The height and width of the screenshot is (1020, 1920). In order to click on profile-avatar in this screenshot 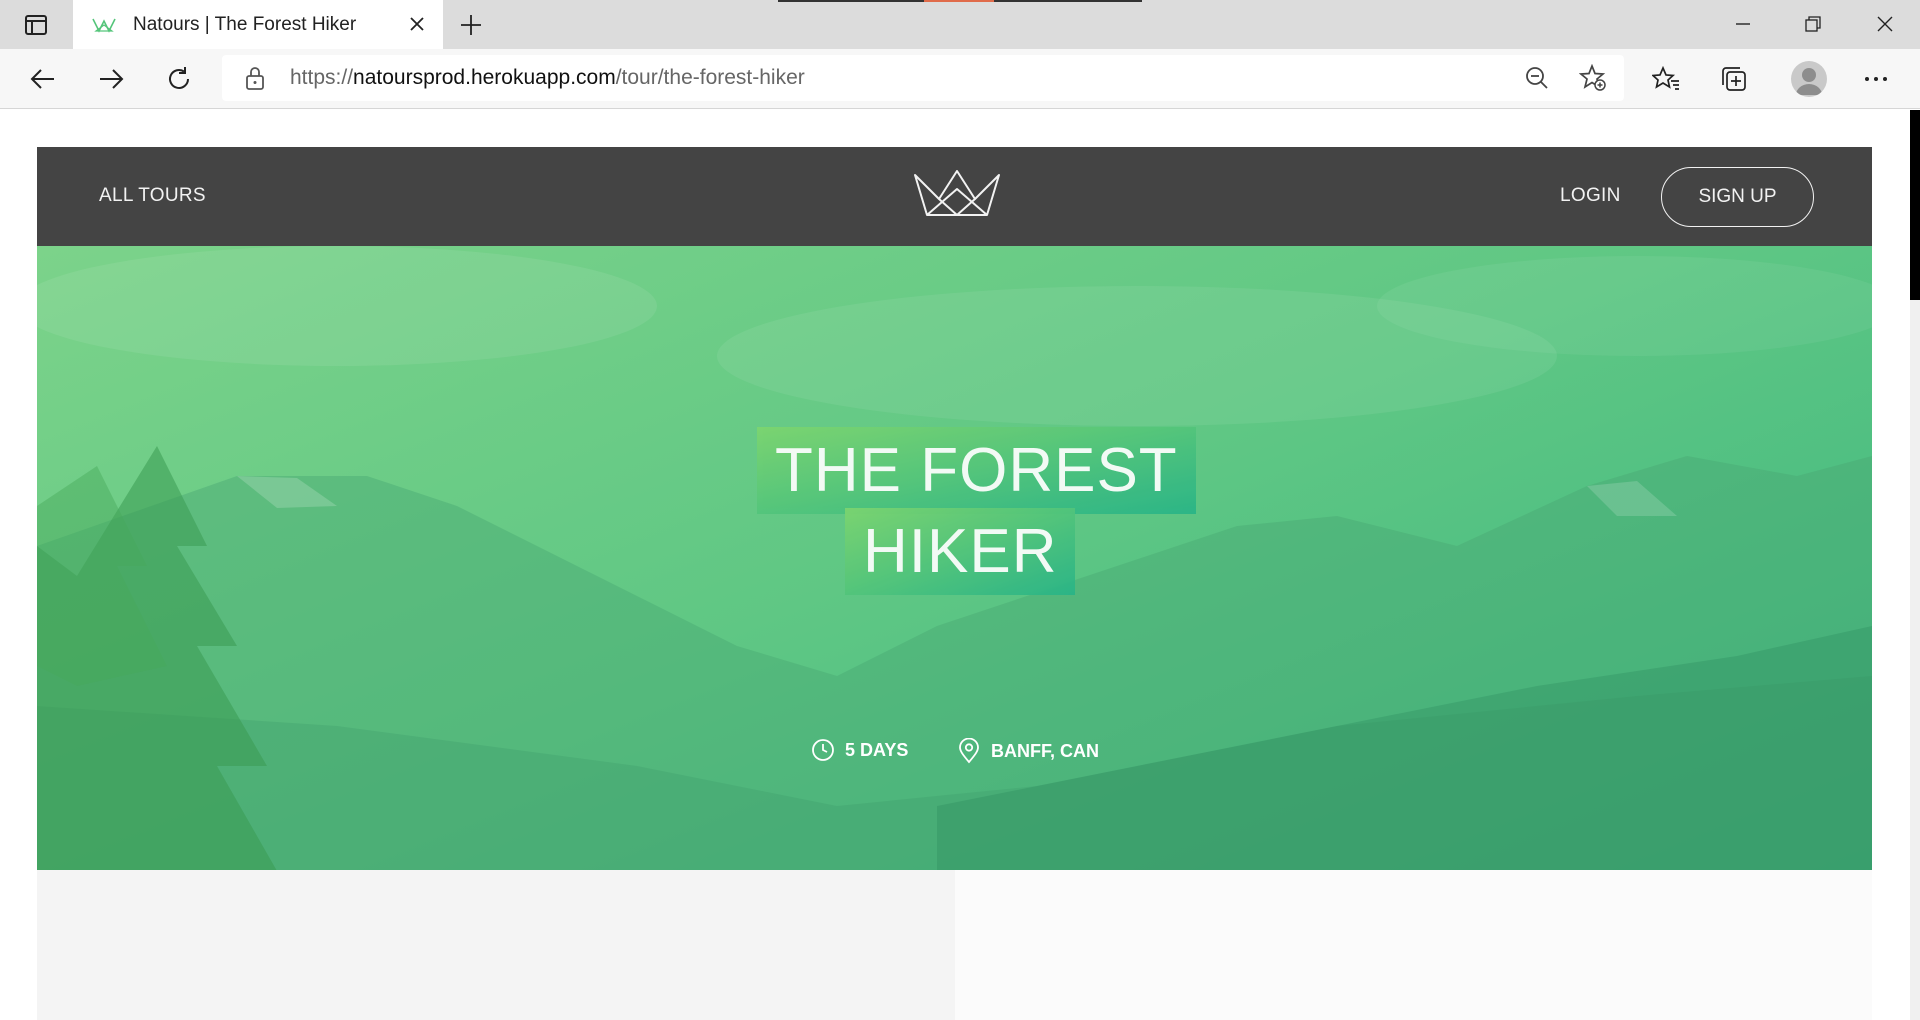, I will do `click(1809, 79)`.